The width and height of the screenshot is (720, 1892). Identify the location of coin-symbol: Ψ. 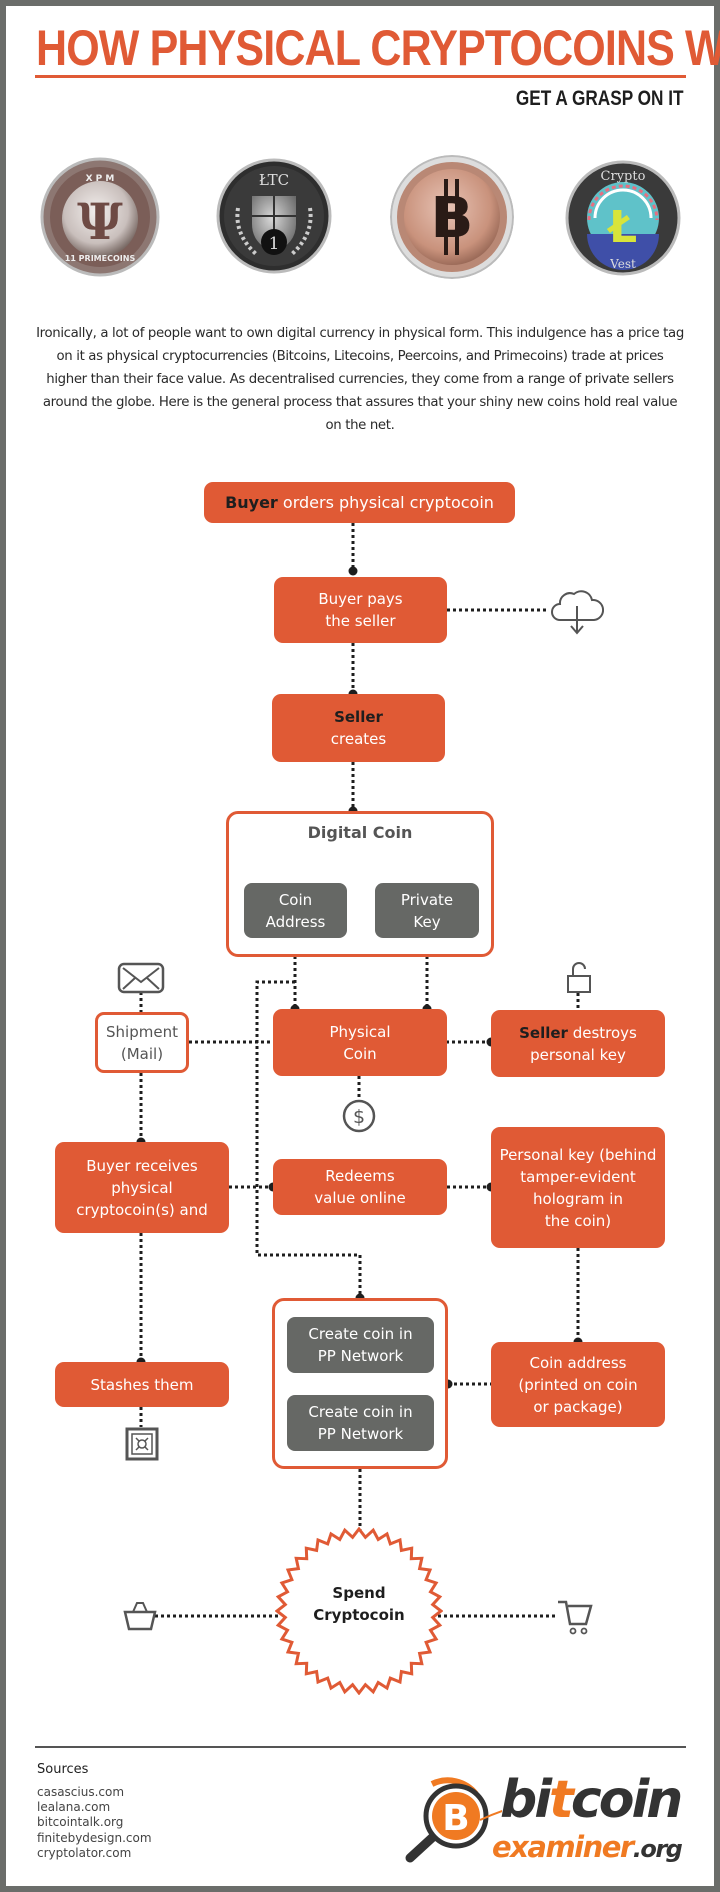
(100, 221).